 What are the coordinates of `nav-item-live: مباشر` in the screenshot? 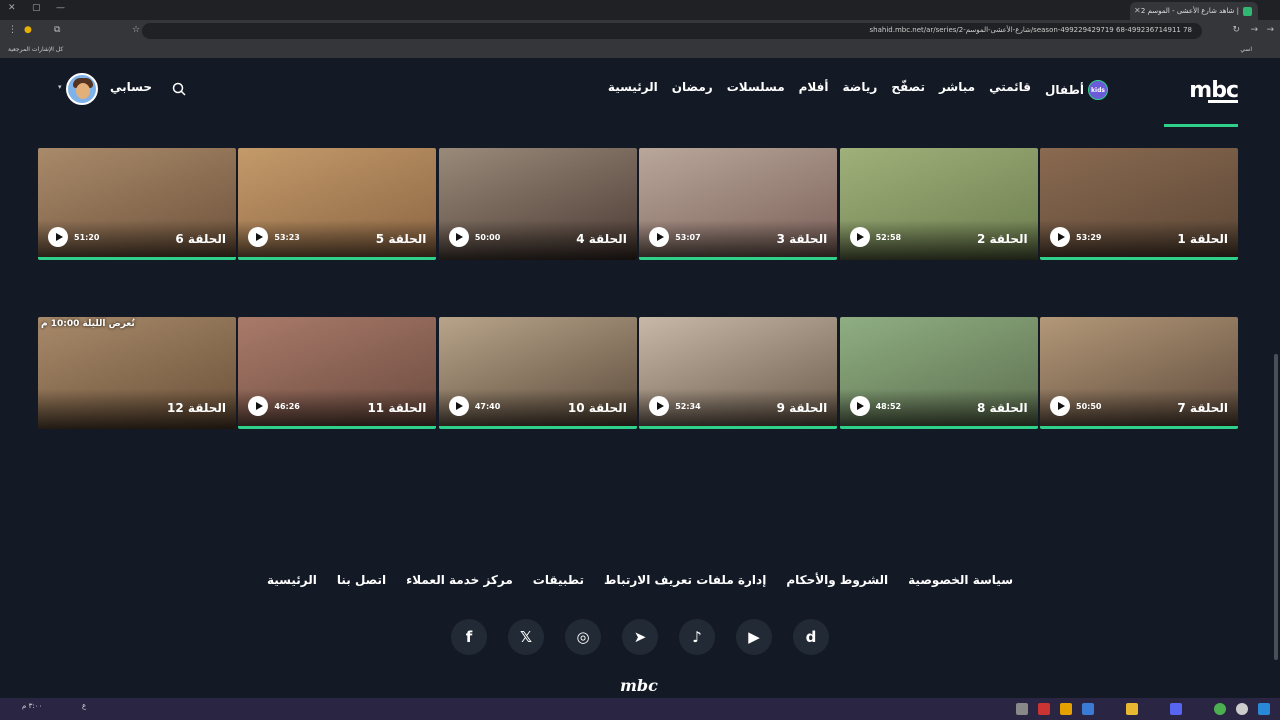 It's located at (957, 90).